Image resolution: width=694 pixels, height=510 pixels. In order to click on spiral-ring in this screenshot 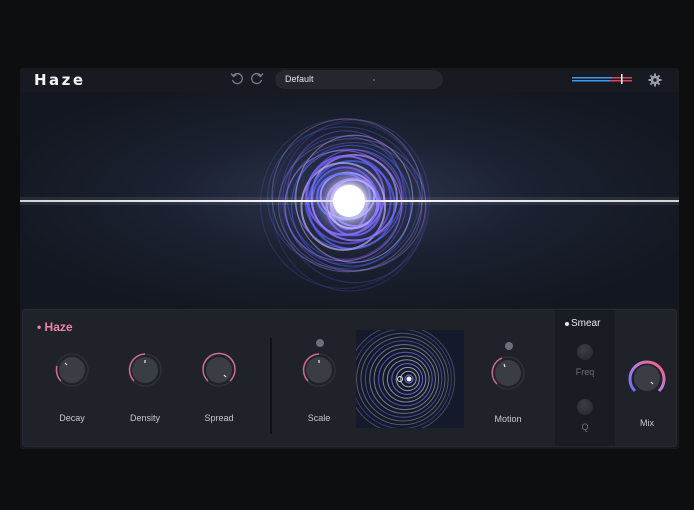, I will do `click(404, 379)`.